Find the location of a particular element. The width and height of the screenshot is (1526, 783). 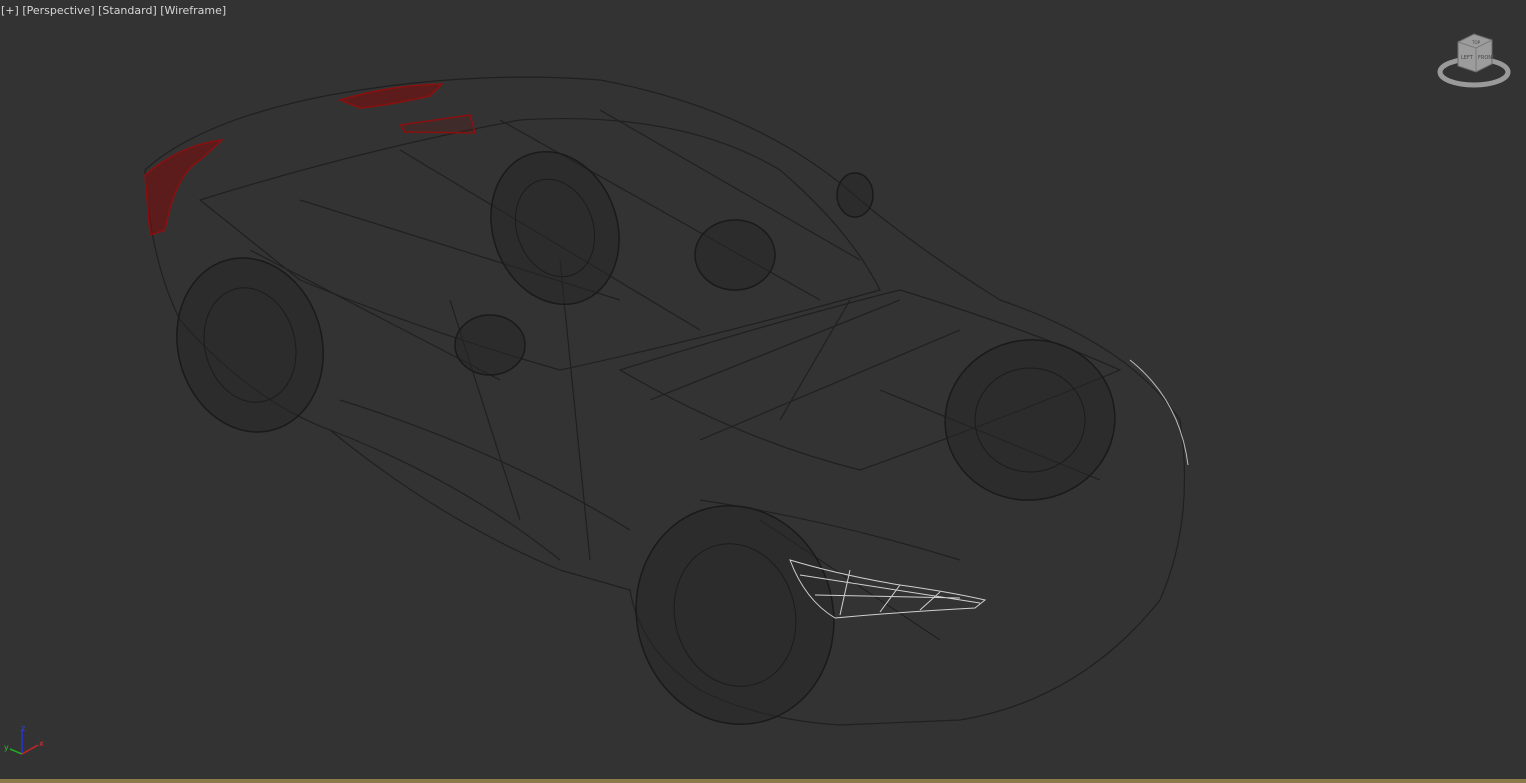

seat is located at coordinates (490, 345).